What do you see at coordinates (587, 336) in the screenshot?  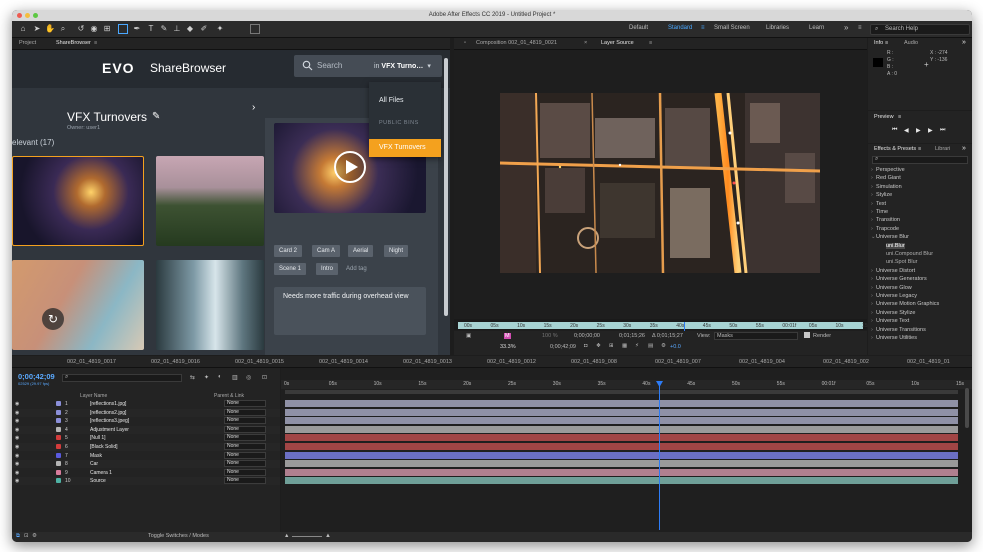 I see `start-time: 0;00;00;00` at bounding box center [587, 336].